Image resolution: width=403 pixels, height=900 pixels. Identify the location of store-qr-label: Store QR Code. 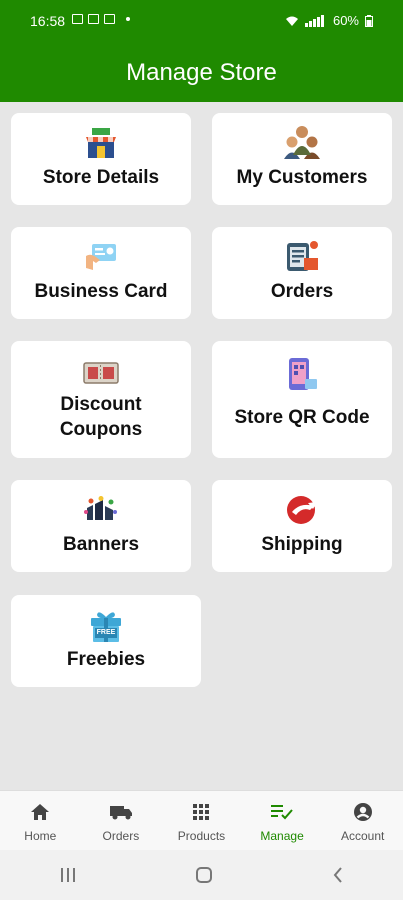
(302, 417).